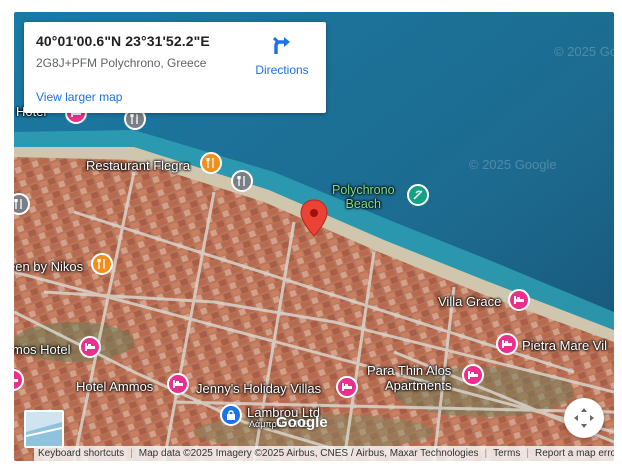 Image resolution: width=622 pixels, height=469 pixels. I want to click on place-label-hotel-ammos: Hotel Ammos, so click(114, 386).